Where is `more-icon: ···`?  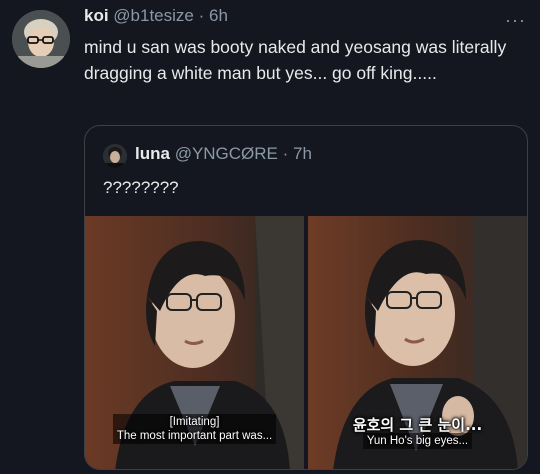 more-icon: ··· is located at coordinates (515, 20).